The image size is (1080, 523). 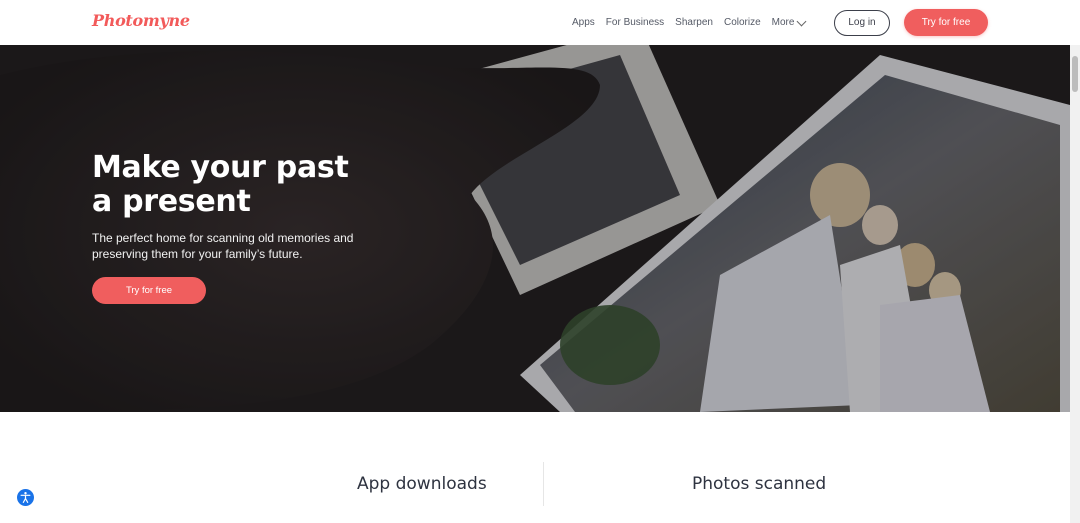 I want to click on hero-title: Make your past a present, so click(x=220, y=185).